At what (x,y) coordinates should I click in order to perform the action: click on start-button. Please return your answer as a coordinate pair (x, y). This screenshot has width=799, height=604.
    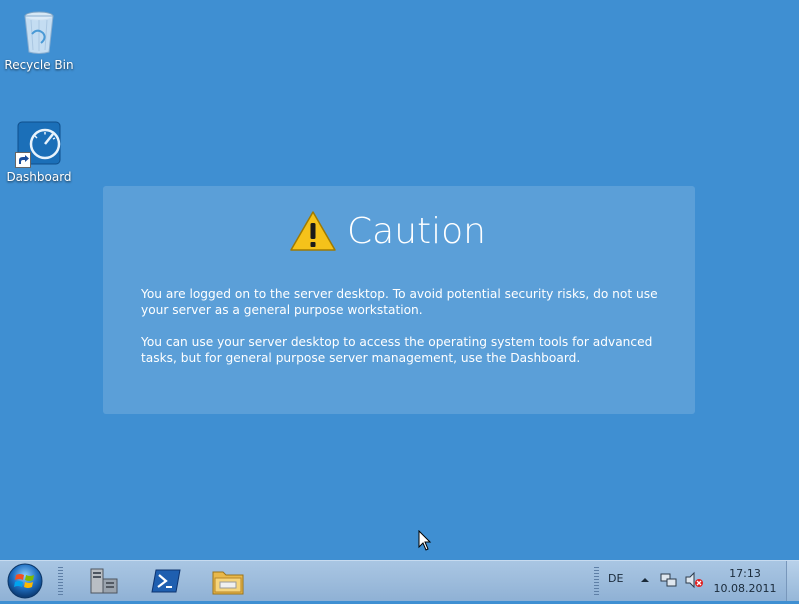
    Looking at the image, I should click on (25, 581).